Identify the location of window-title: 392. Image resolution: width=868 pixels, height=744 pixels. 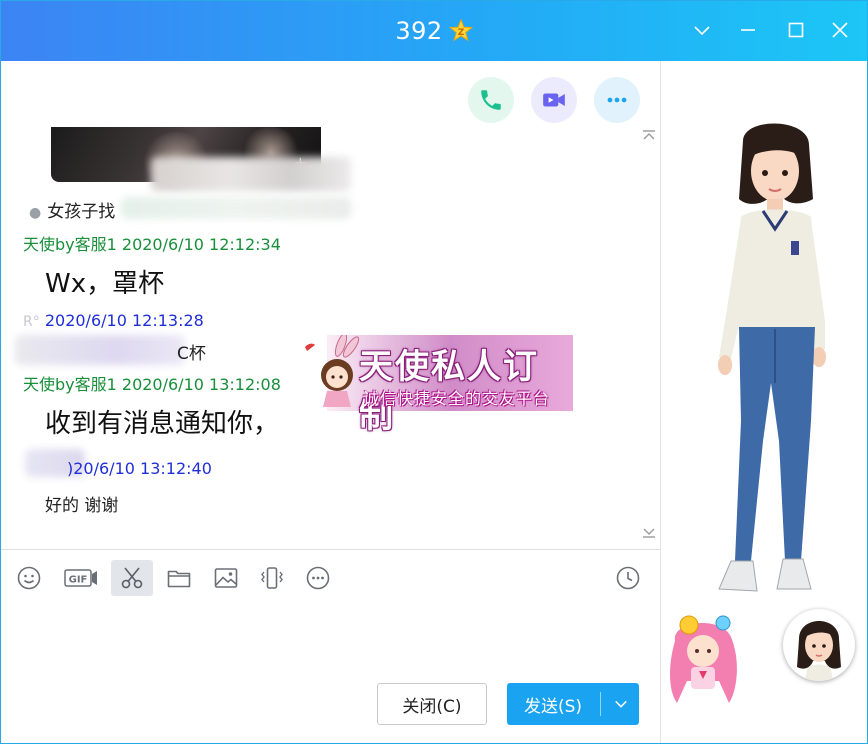
(419, 31).